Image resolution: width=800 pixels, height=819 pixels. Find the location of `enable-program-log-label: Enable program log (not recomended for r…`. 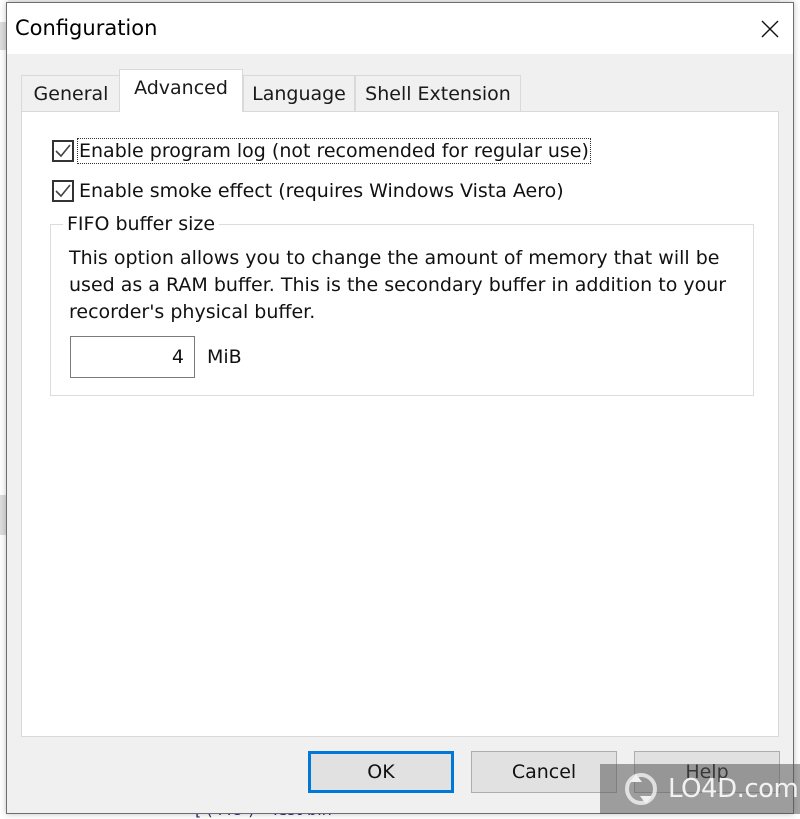

enable-program-log-label: Enable program log (not recomended for r… is located at coordinates (334, 151).